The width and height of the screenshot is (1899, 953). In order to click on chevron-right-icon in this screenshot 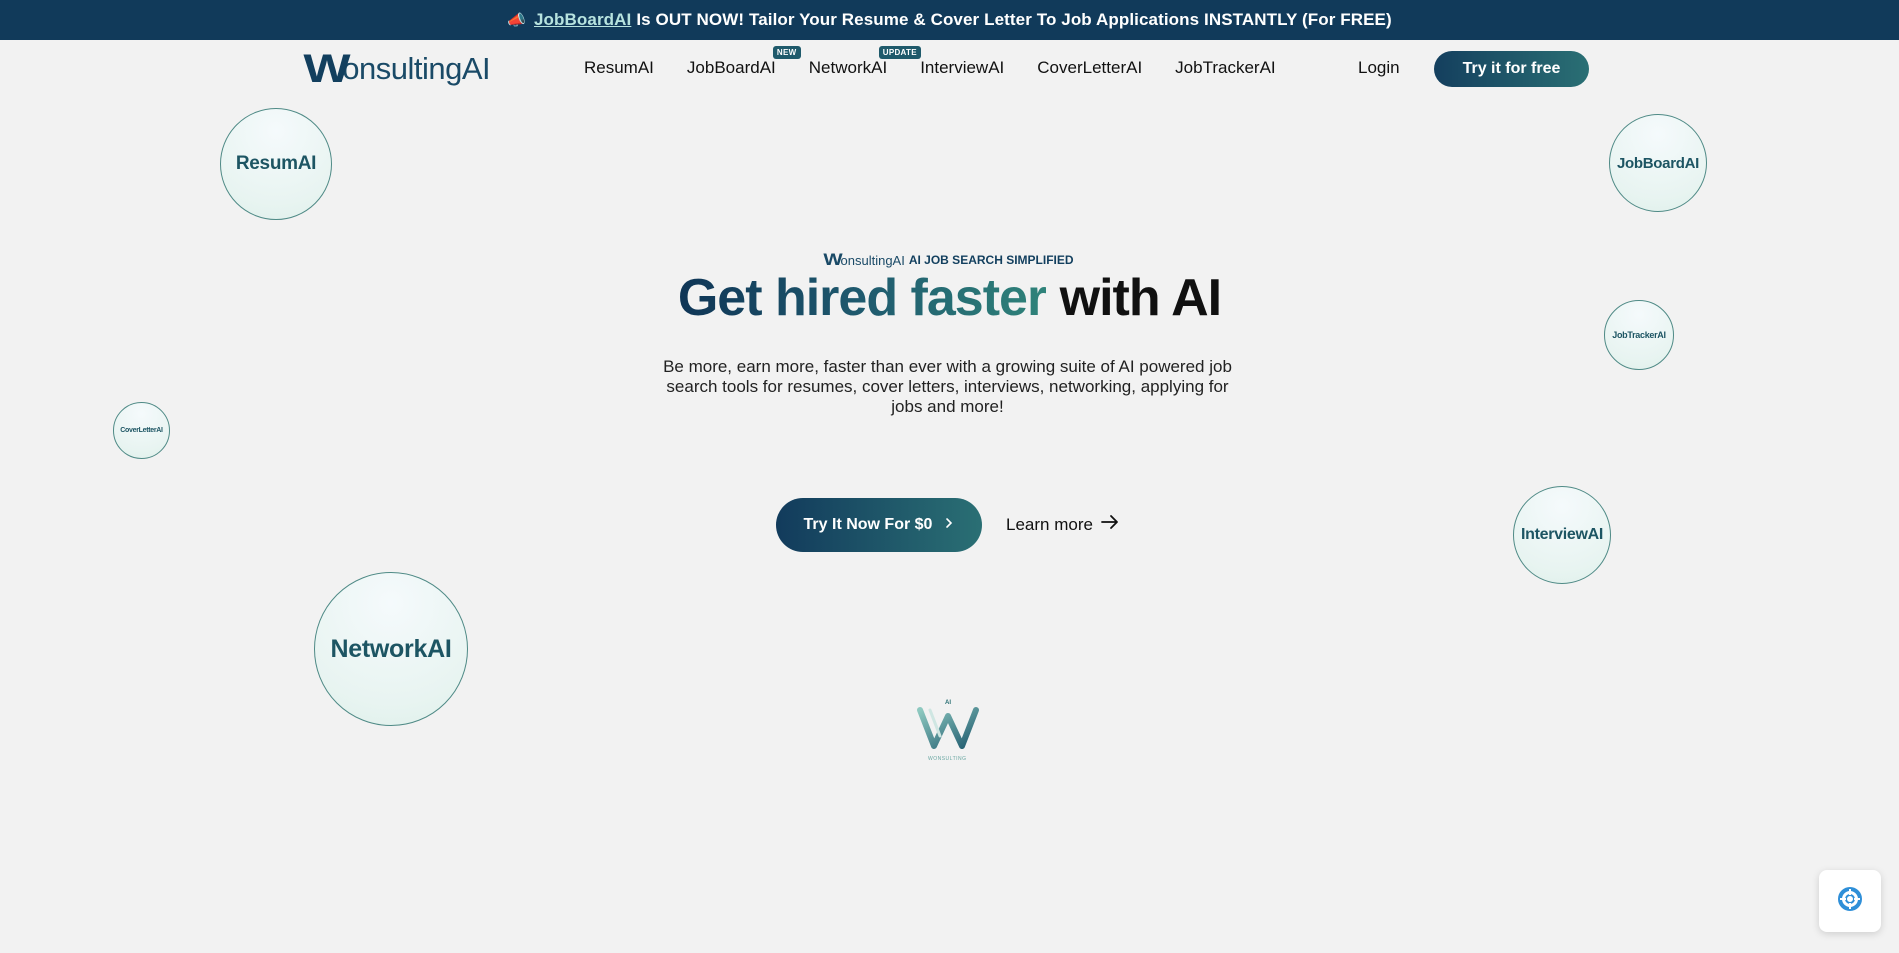, I will do `click(949, 525)`.